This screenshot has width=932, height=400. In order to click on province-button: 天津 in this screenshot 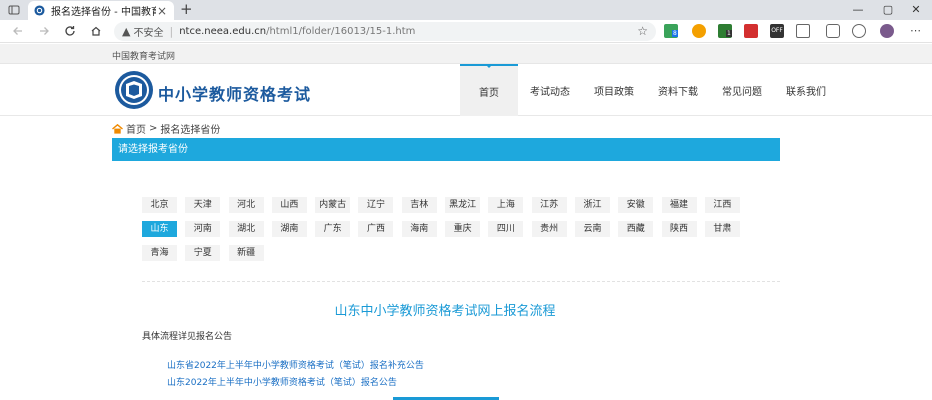, I will do `click(203, 205)`.